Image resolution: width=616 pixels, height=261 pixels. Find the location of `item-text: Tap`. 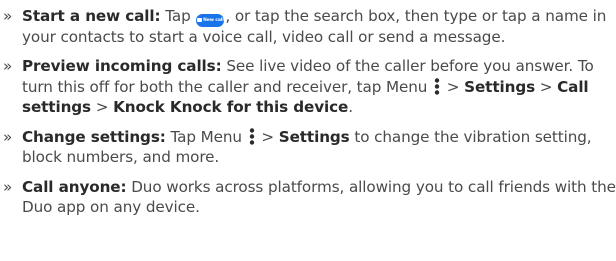

item-text: Tap is located at coordinates (178, 16).